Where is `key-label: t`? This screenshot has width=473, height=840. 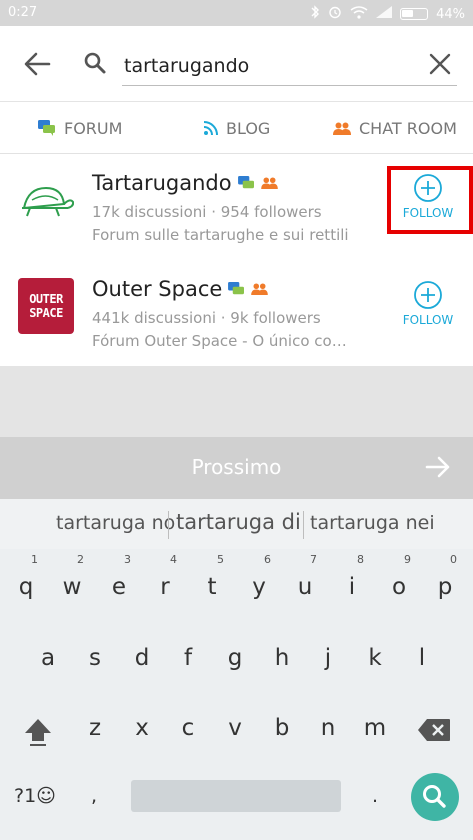 key-label: t is located at coordinates (212, 587).